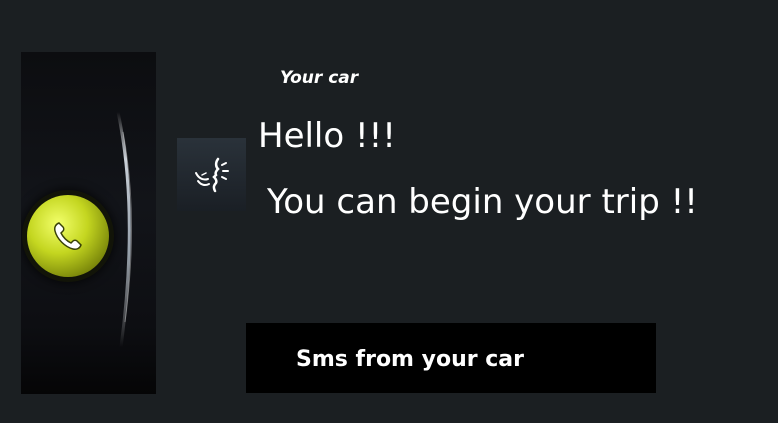 This screenshot has width=778, height=423. What do you see at coordinates (319, 78) in the screenshot?
I see `sender-name: Your car` at bounding box center [319, 78].